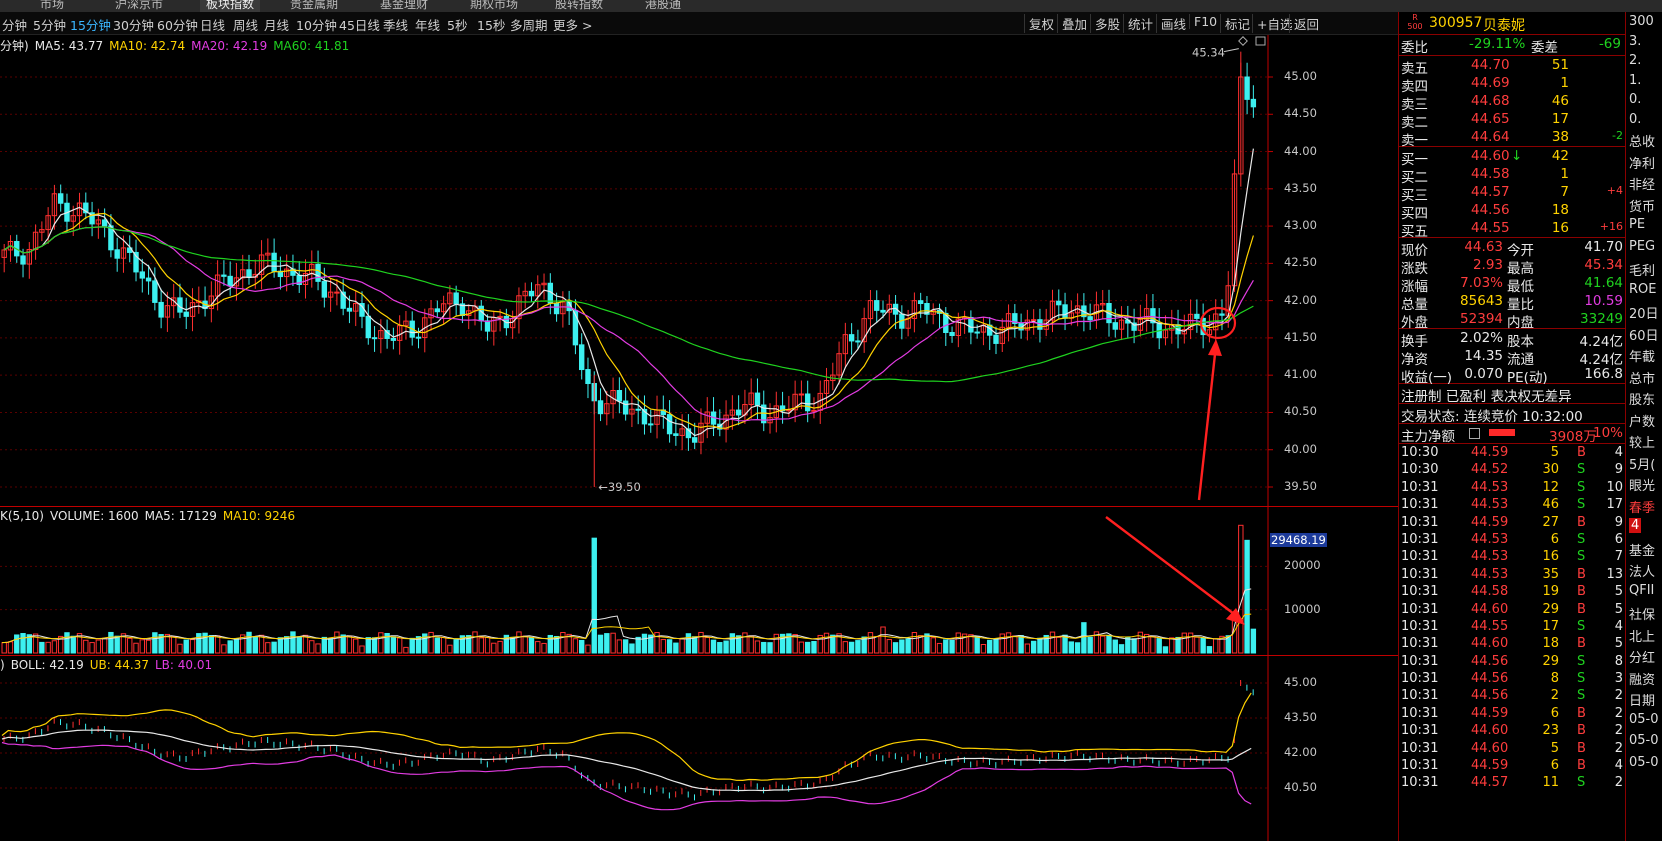 This screenshot has width=1662, height=841. Describe the element at coordinates (1644, 334) in the screenshot. I see `f10-item: 60日` at that location.